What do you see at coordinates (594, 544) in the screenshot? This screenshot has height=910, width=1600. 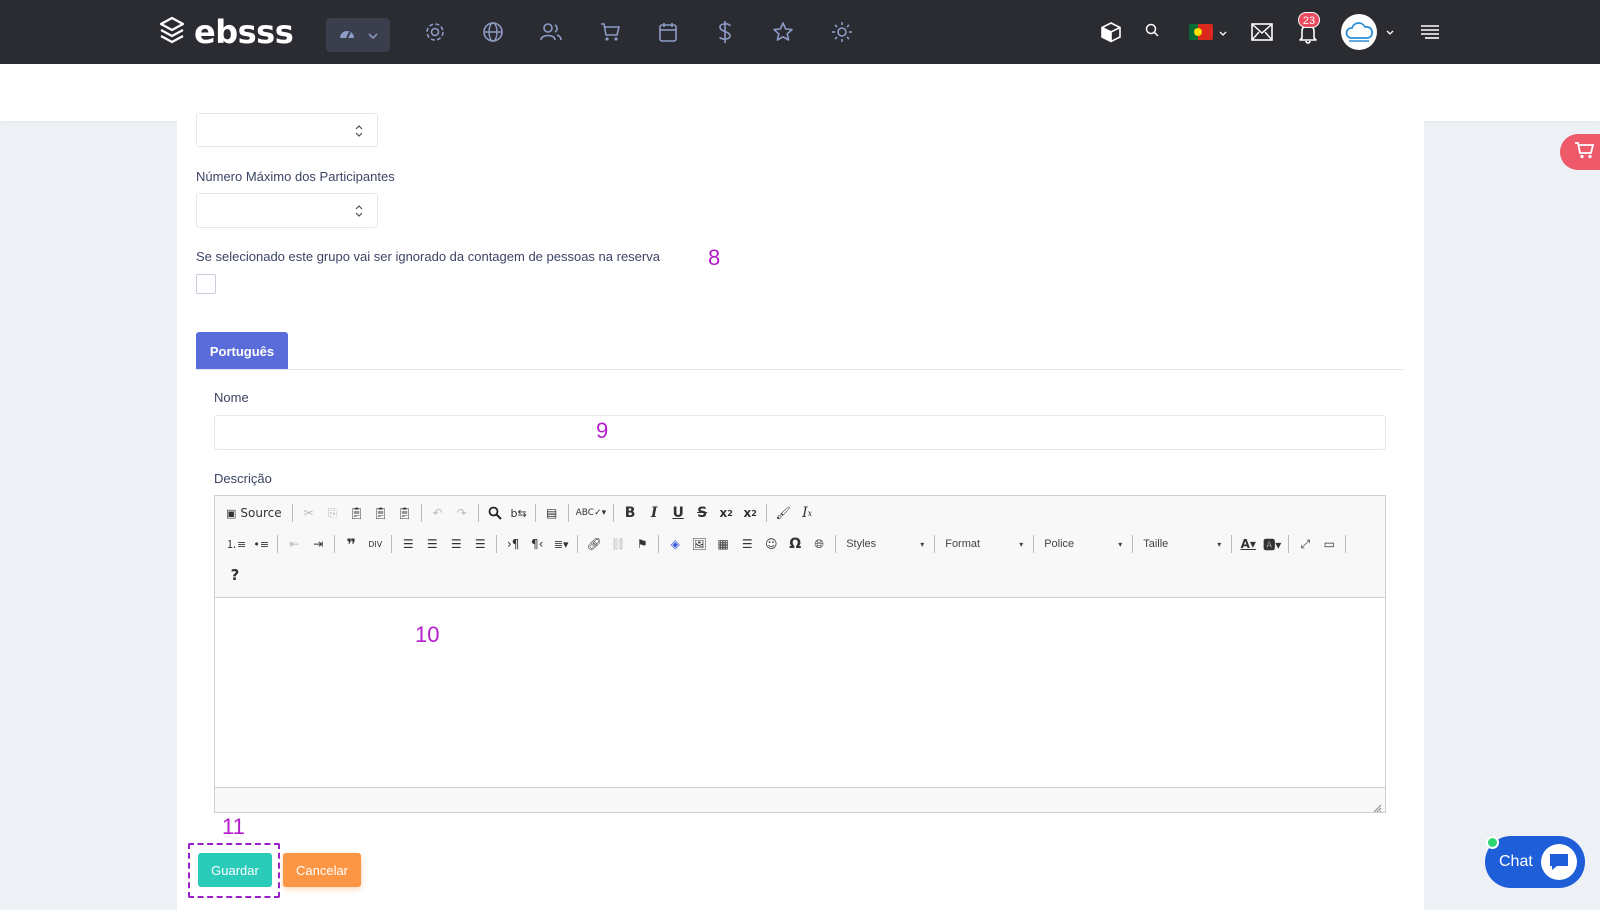 I see `link-icon: 🔗︎` at bounding box center [594, 544].